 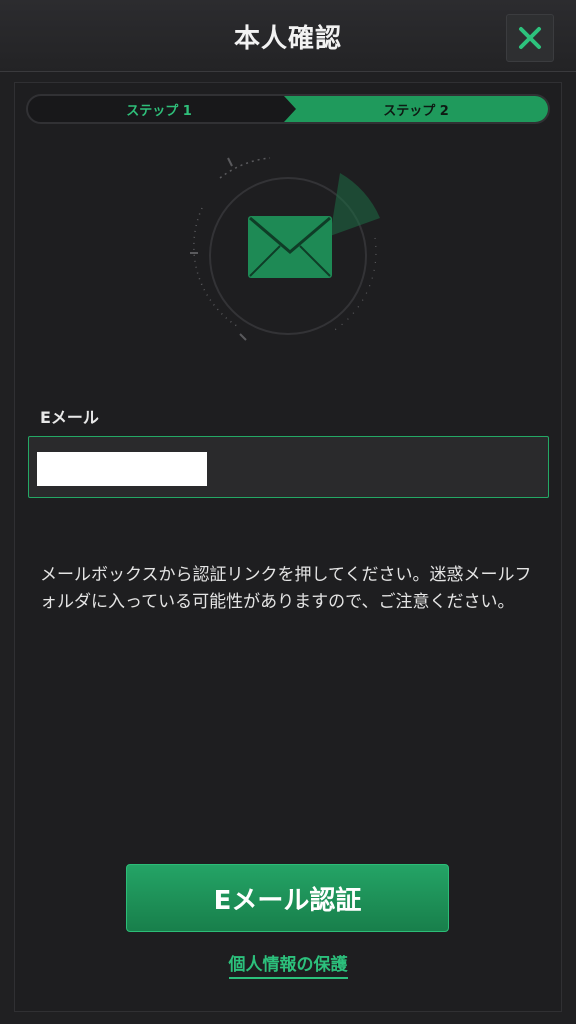 I want to click on step-1: ステップ 1, so click(x=159, y=111).